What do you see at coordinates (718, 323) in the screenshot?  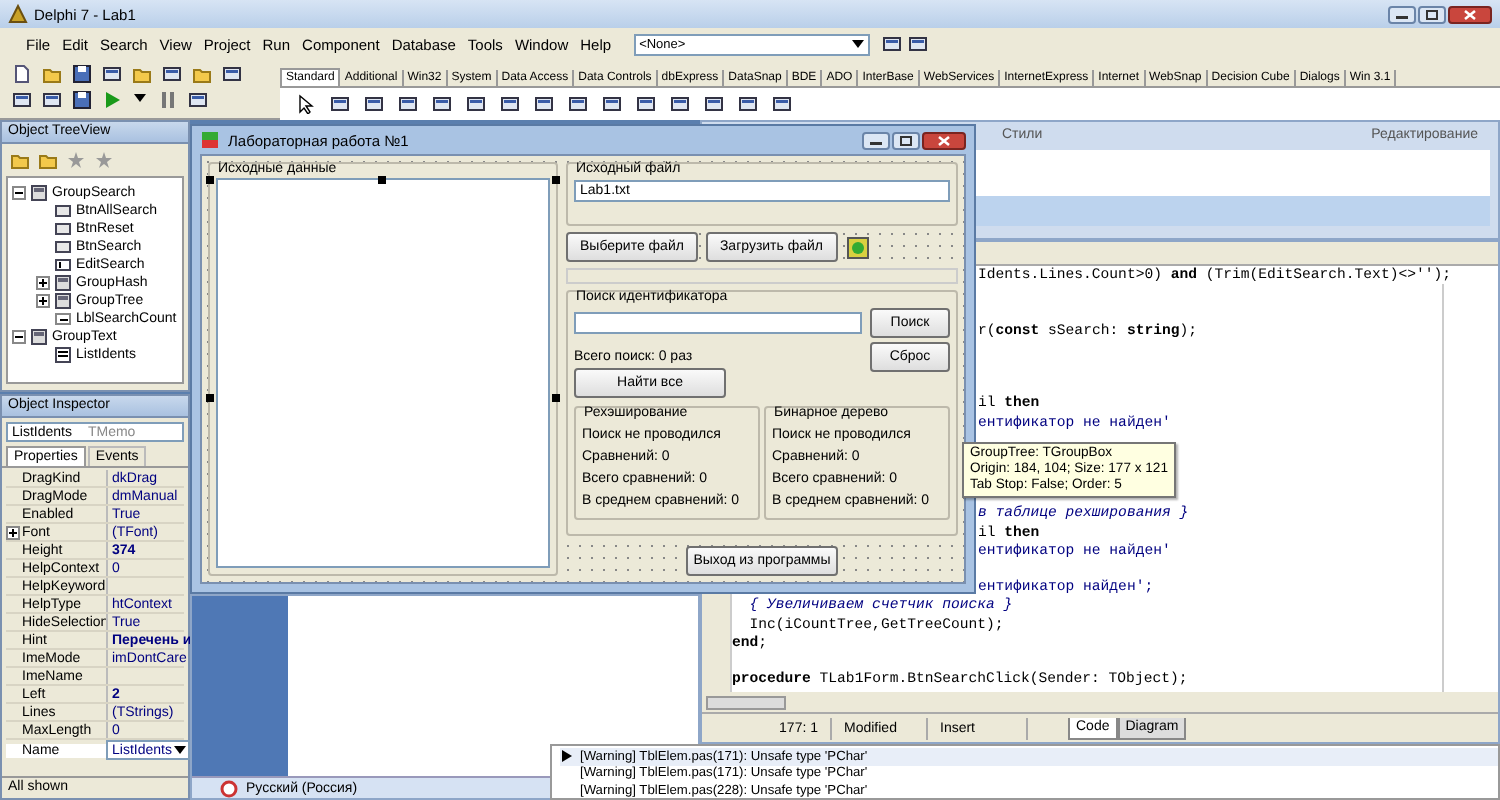 I see `search-field` at bounding box center [718, 323].